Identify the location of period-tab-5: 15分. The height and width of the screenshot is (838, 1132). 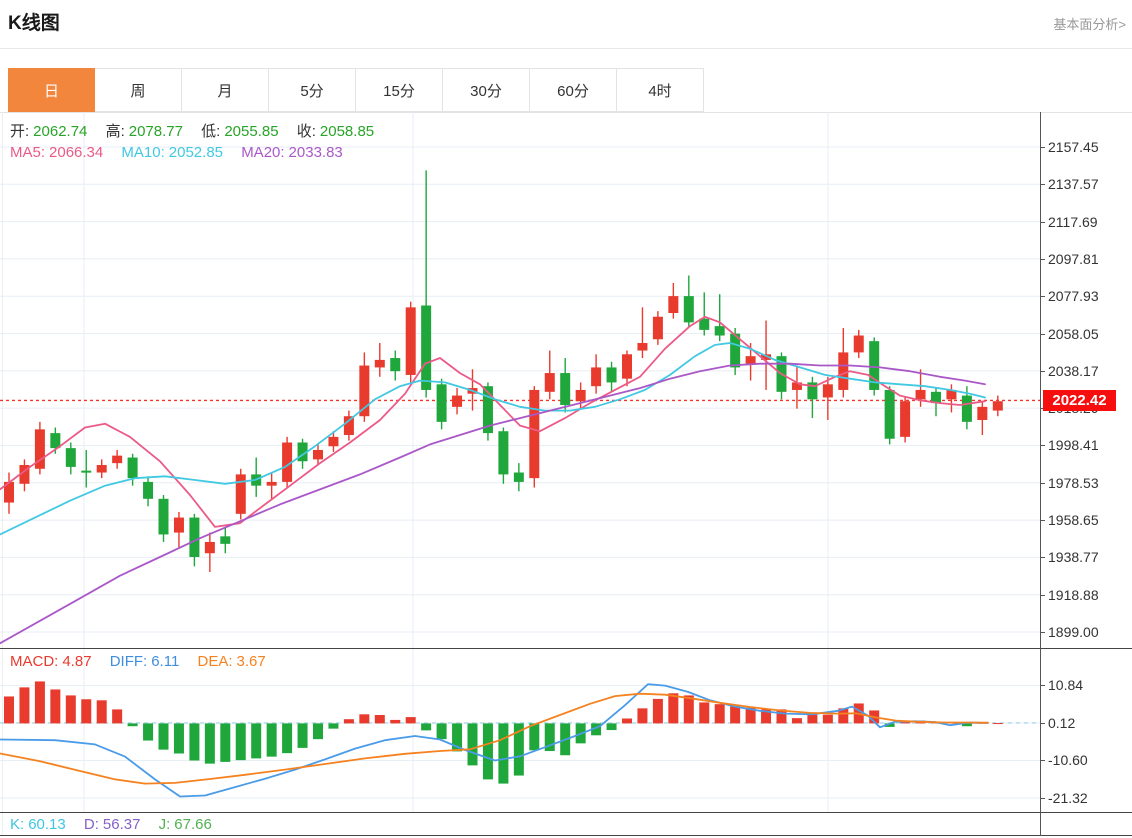
(399, 90).